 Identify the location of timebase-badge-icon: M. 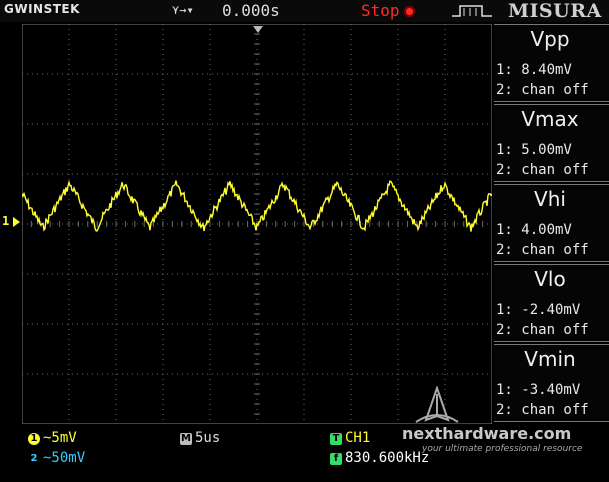
(186, 439).